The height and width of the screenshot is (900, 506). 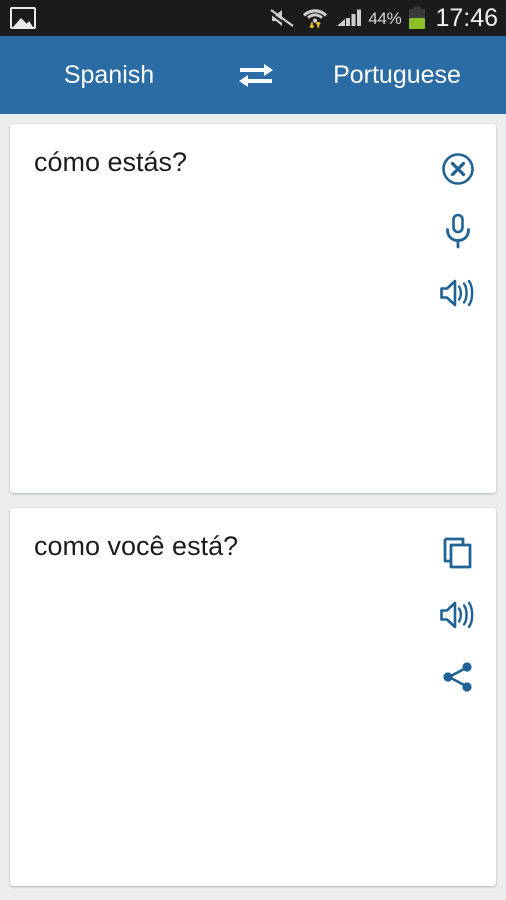 I want to click on status-bar-notifications, so click(x=134, y=18).